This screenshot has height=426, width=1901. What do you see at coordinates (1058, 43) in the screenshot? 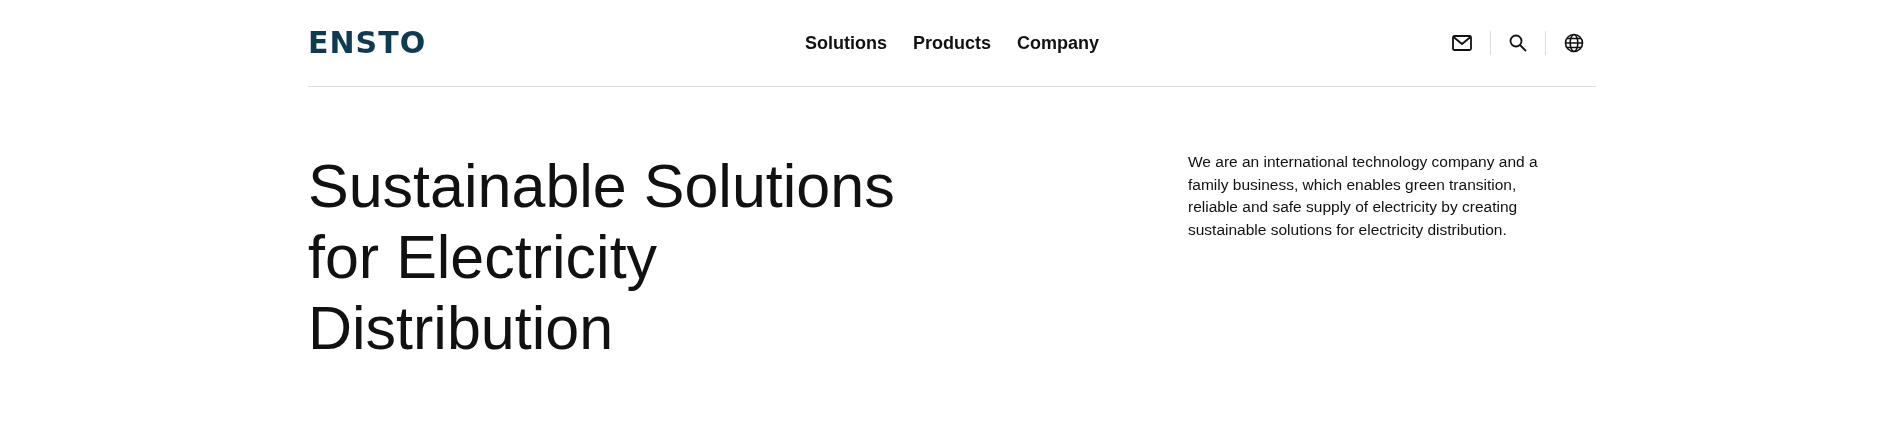
I see `nav-link: Company` at bounding box center [1058, 43].